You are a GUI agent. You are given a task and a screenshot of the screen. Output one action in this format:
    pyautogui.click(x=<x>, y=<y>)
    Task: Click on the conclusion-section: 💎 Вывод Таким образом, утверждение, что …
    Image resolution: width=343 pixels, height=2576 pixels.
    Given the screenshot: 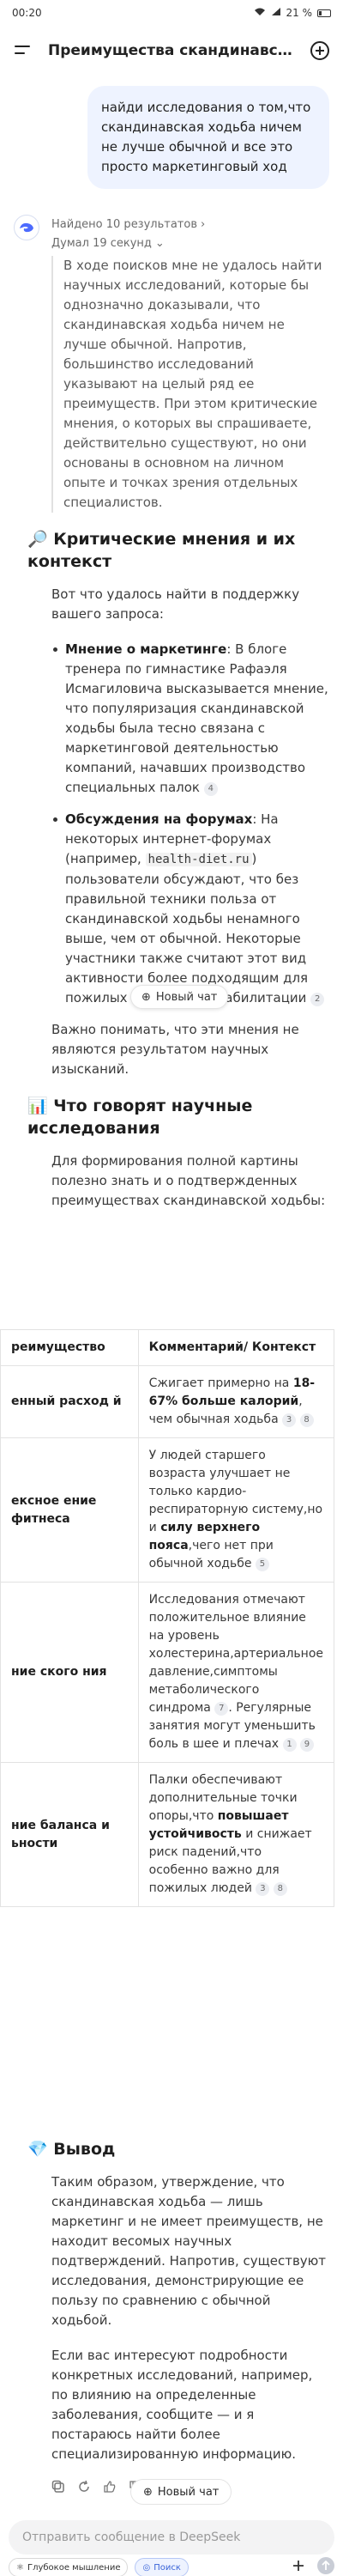 What is the action you would take?
    pyautogui.click(x=178, y=2316)
    